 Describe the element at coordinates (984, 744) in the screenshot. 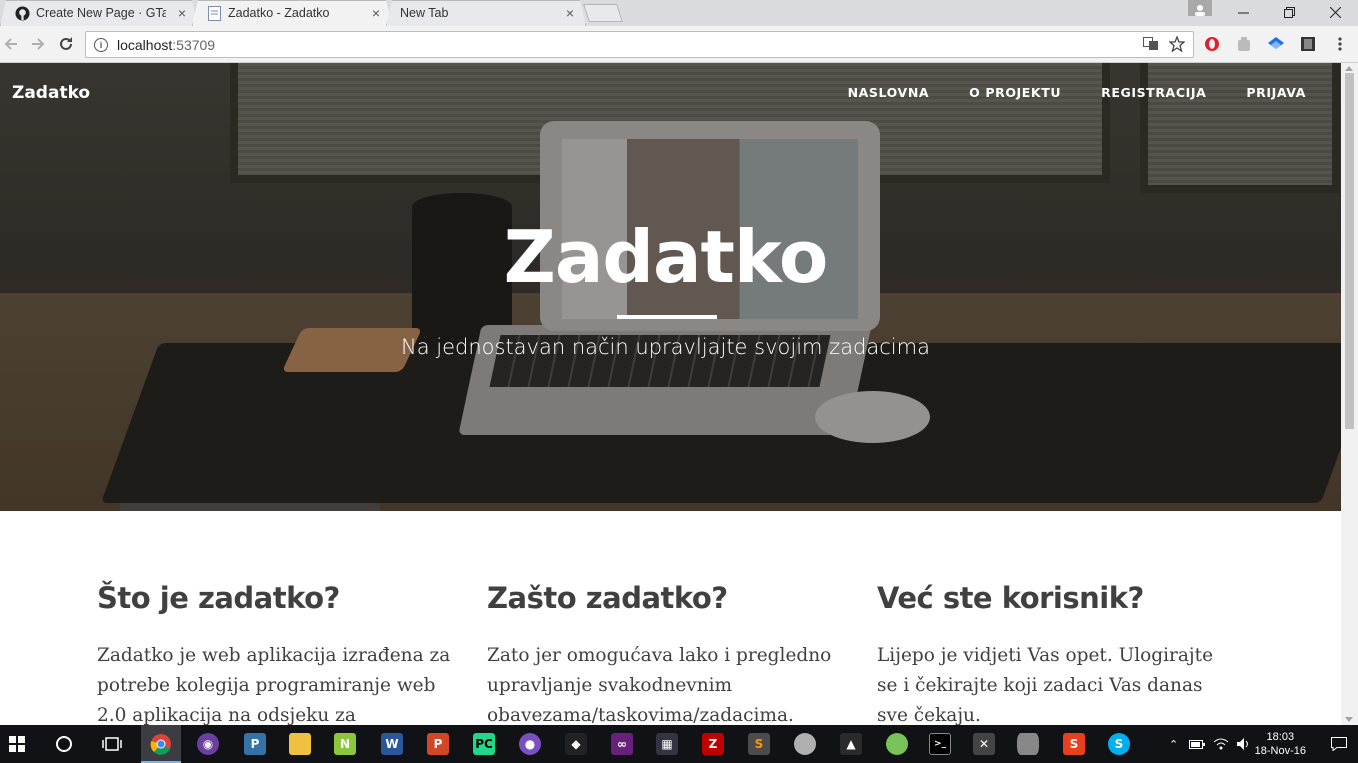

I see `tools-icon: ✕` at that location.